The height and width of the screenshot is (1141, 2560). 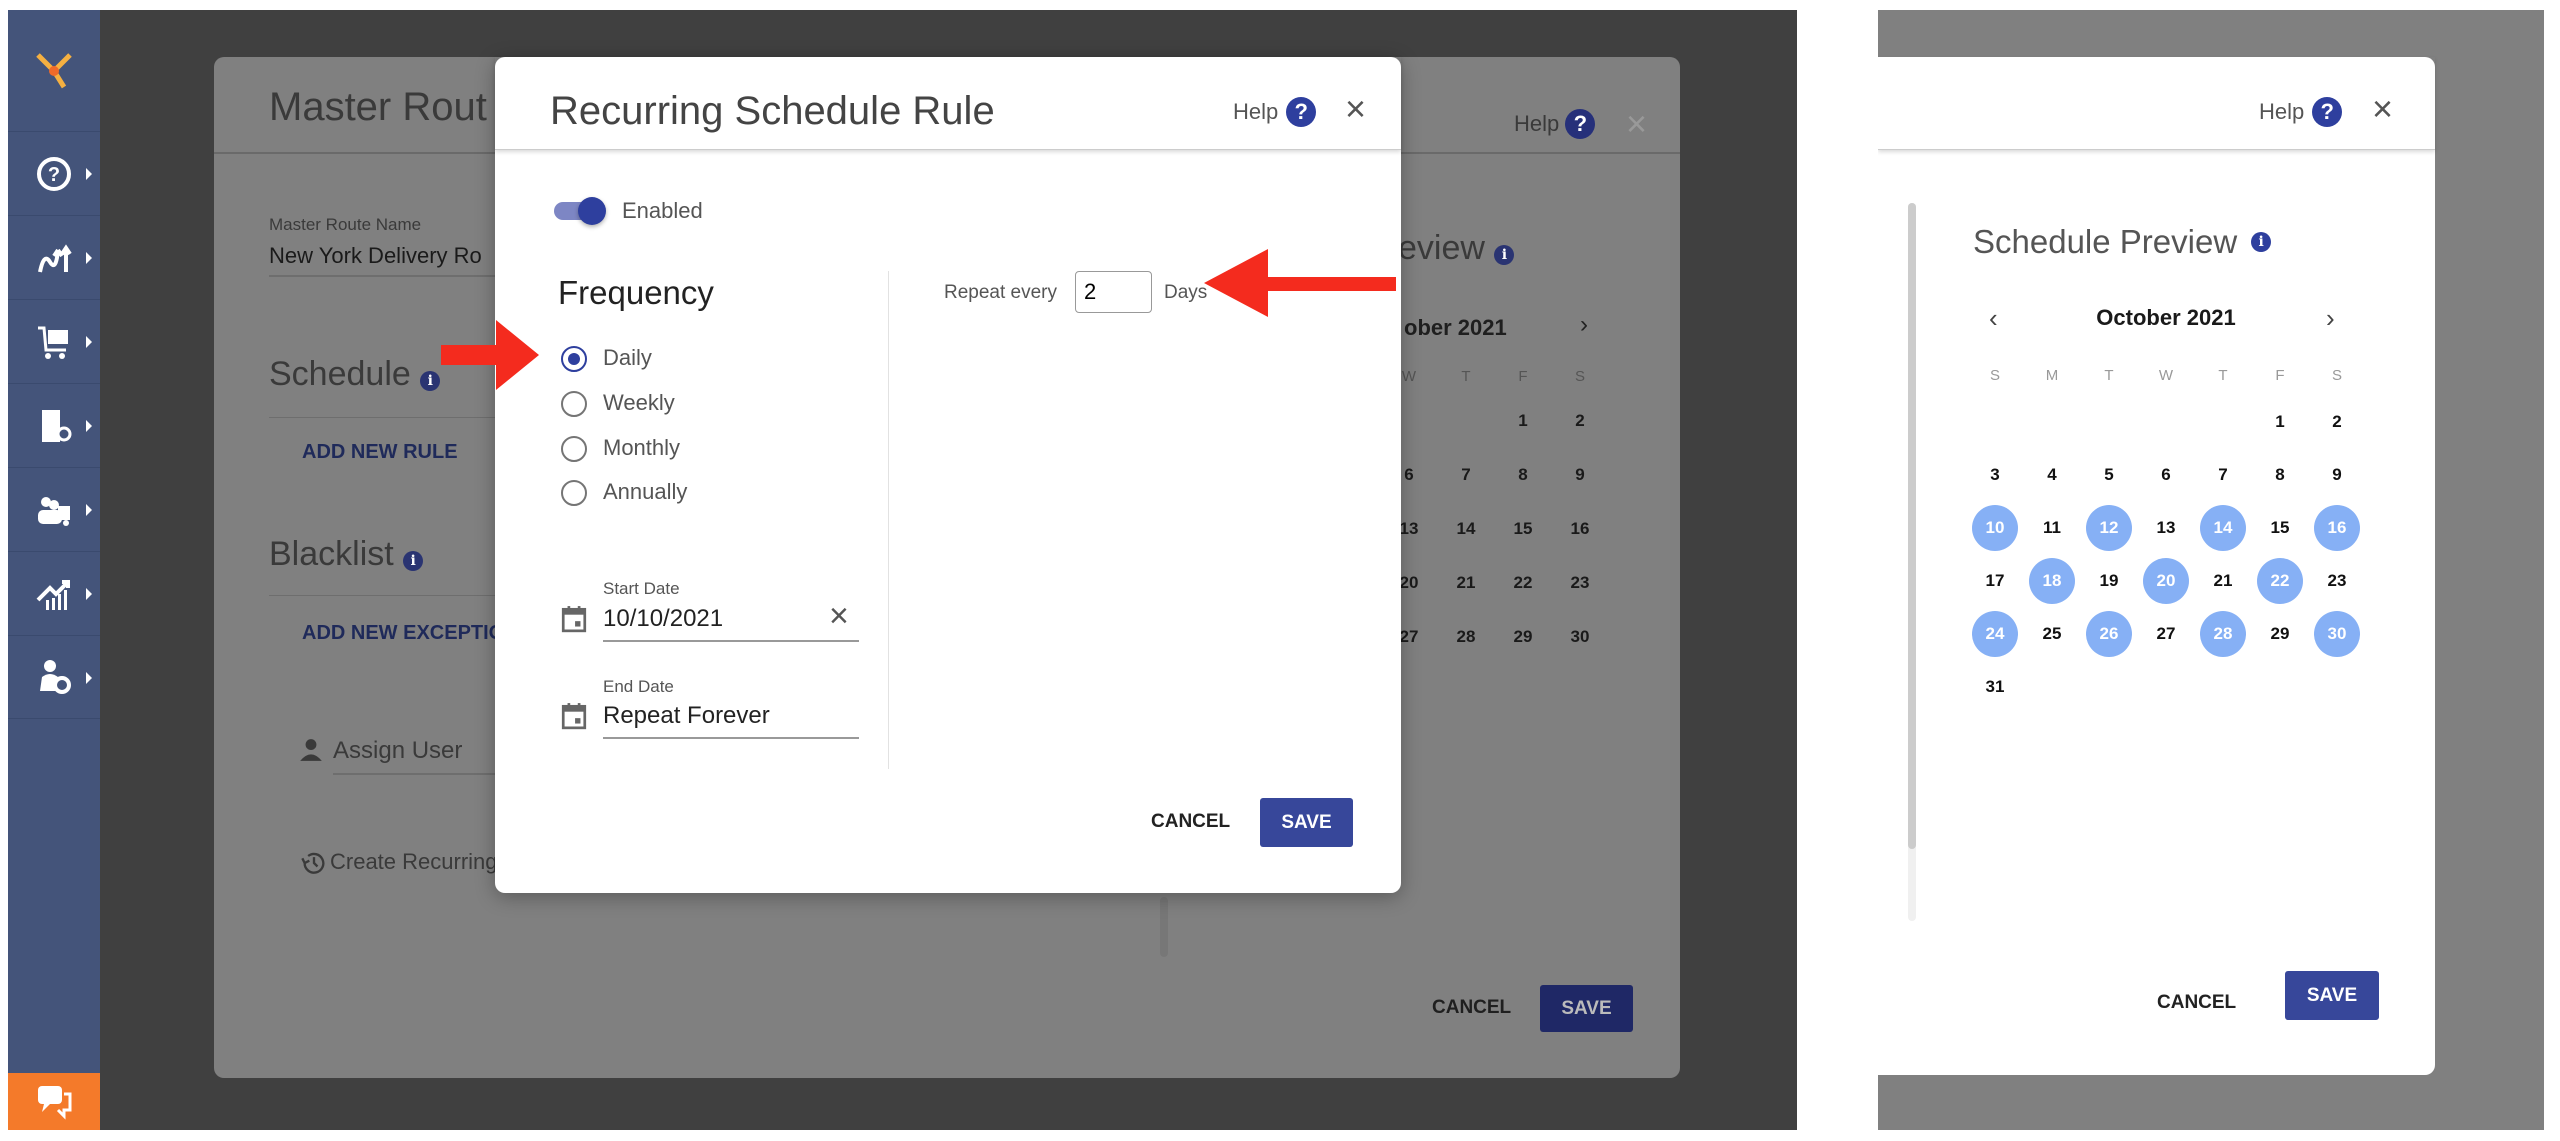 What do you see at coordinates (54, 341) in the screenshot?
I see `sidebar-item-orders` at bounding box center [54, 341].